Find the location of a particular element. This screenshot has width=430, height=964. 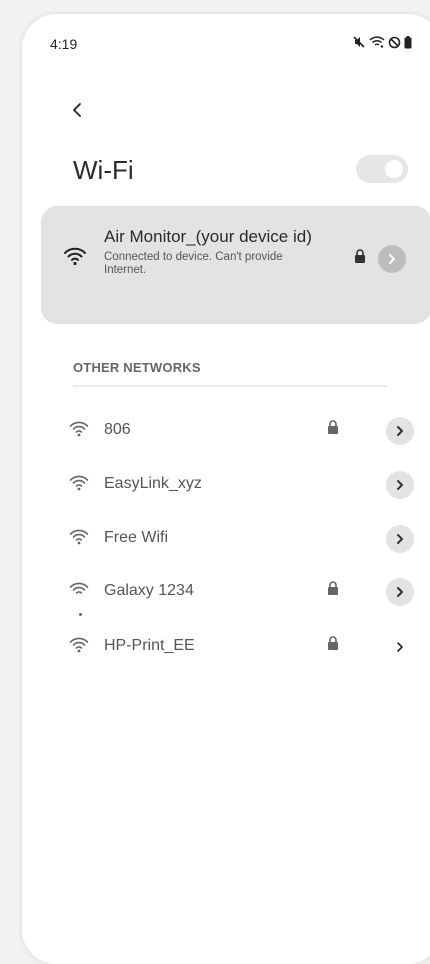

page-title: Wi-Fi is located at coordinates (103, 170).